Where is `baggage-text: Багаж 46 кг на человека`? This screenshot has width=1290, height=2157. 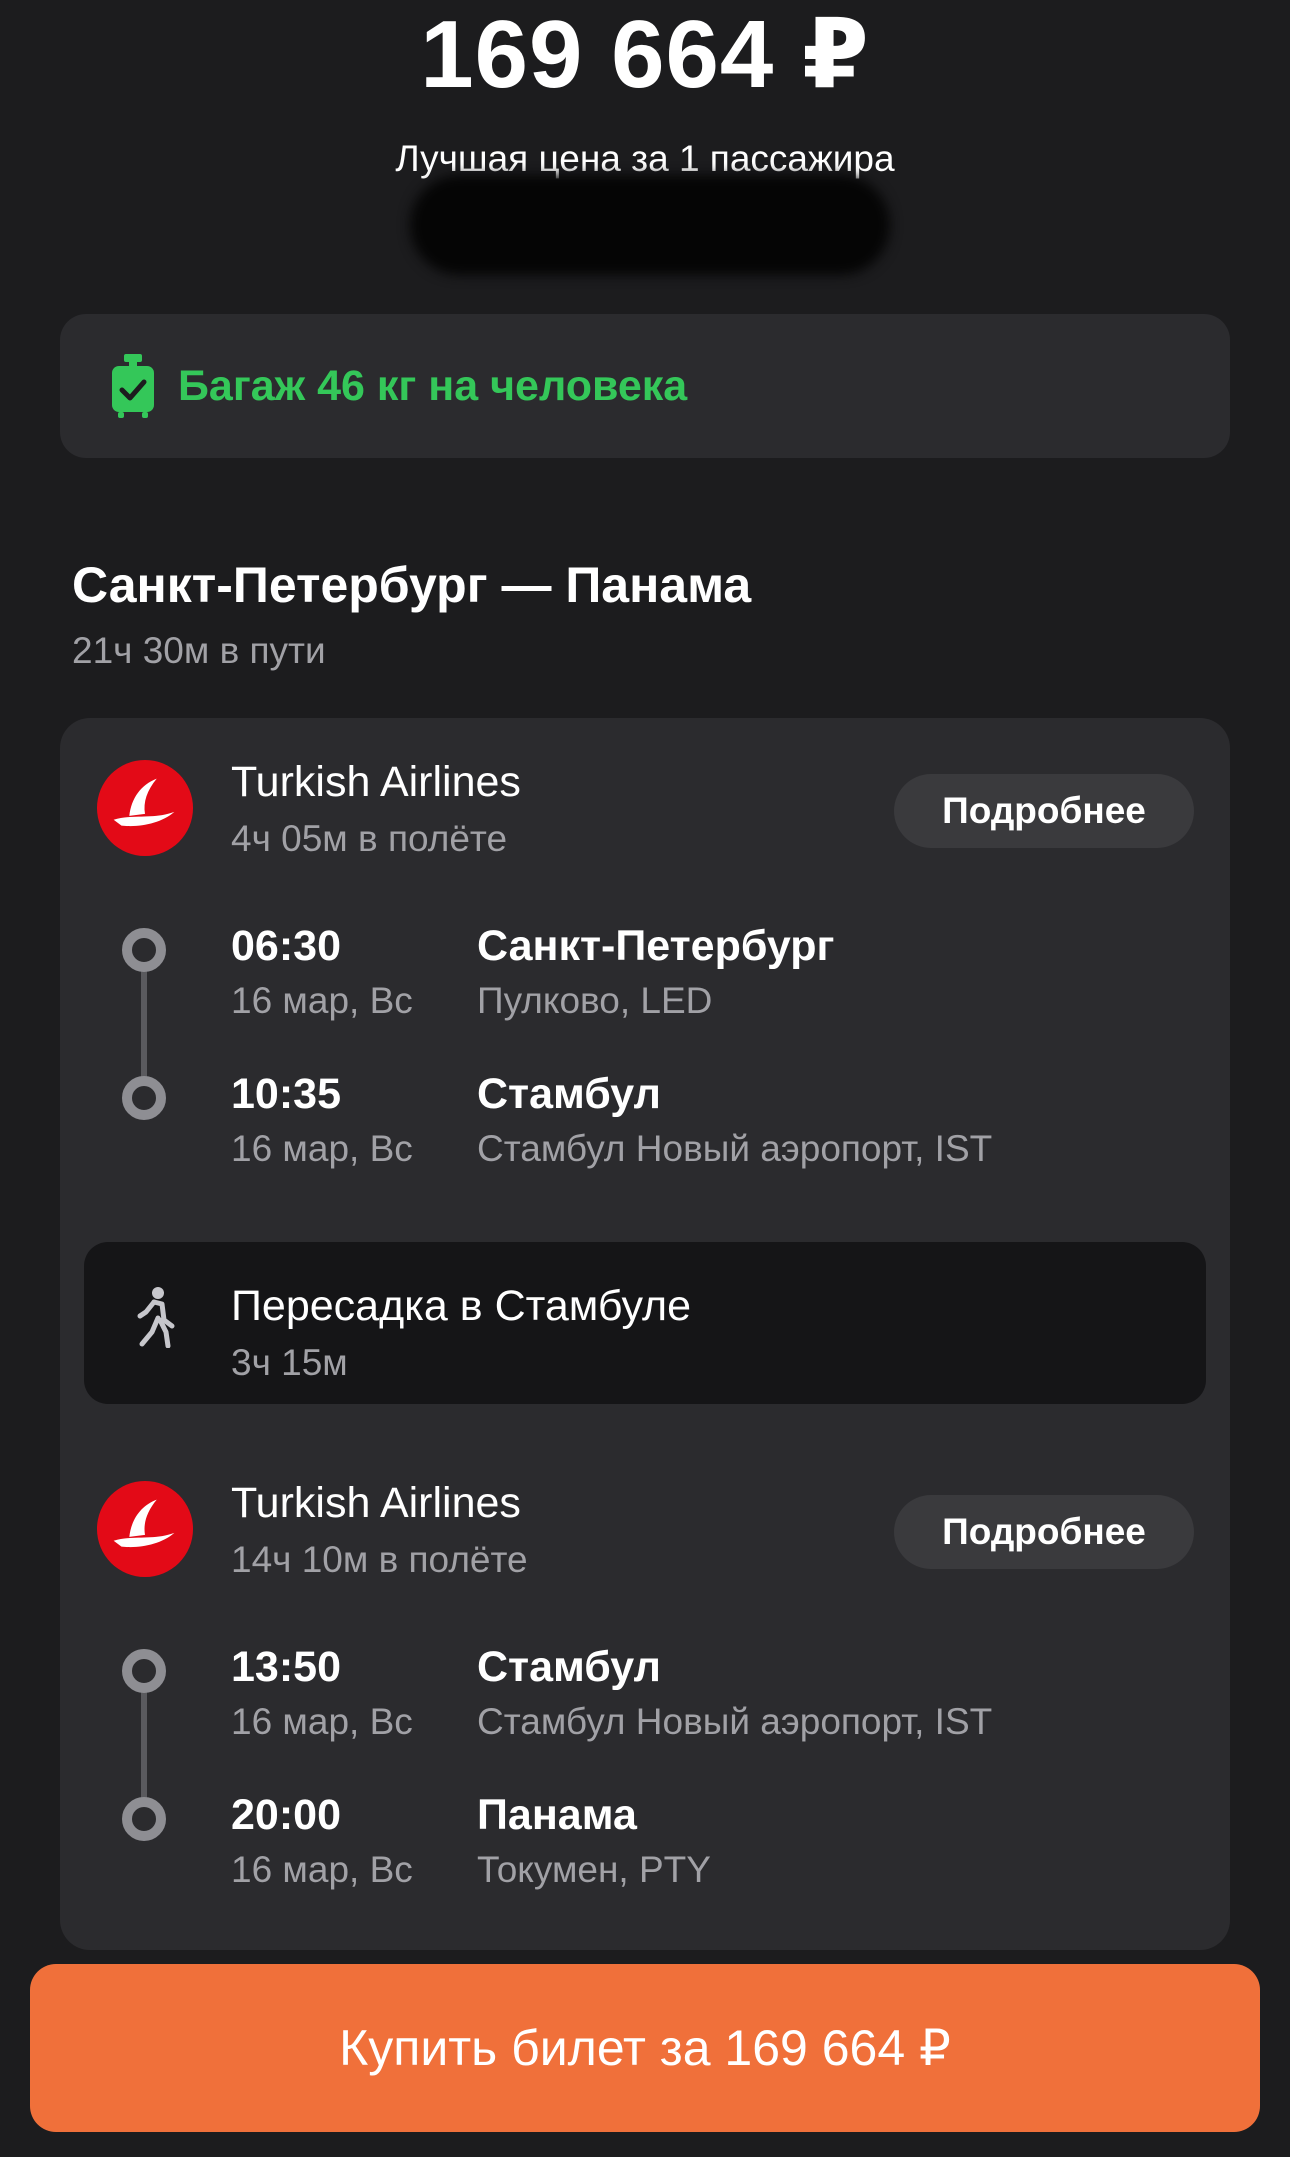
baggage-text: Багаж 46 кг на человека is located at coordinates (433, 385).